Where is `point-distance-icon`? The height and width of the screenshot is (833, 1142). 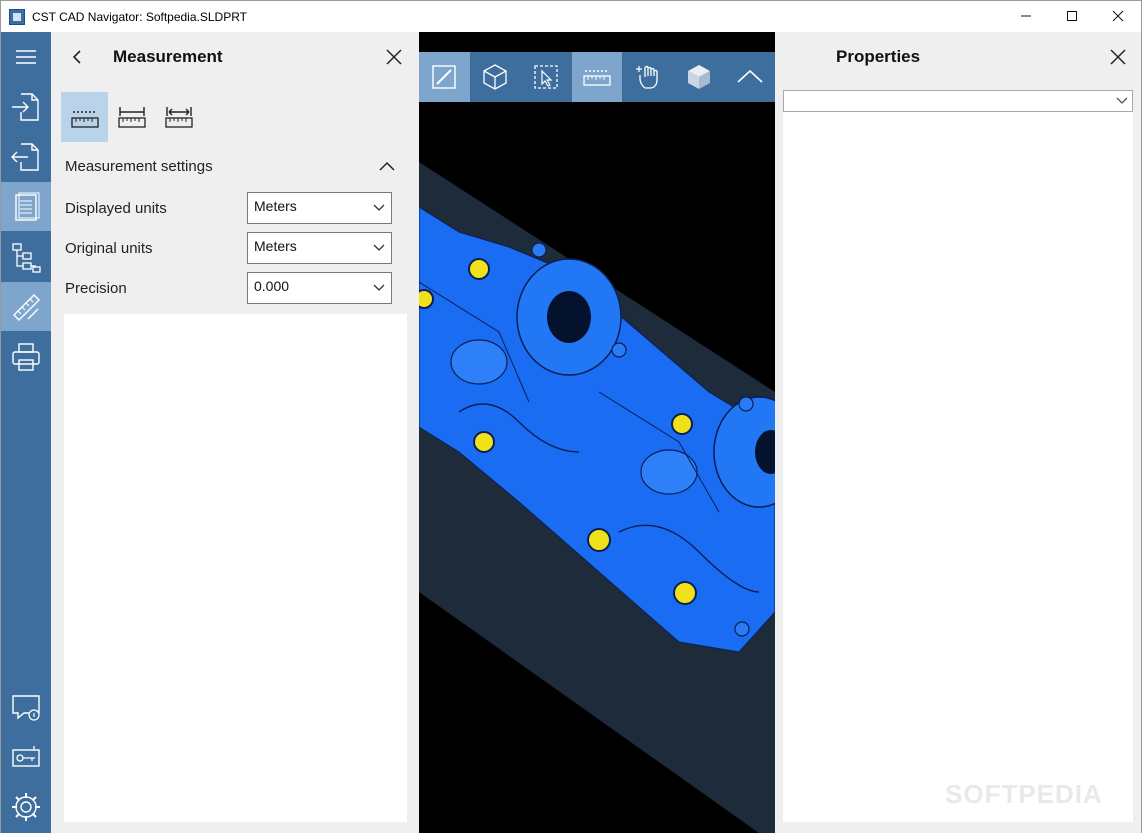 point-distance-icon is located at coordinates (84, 119).